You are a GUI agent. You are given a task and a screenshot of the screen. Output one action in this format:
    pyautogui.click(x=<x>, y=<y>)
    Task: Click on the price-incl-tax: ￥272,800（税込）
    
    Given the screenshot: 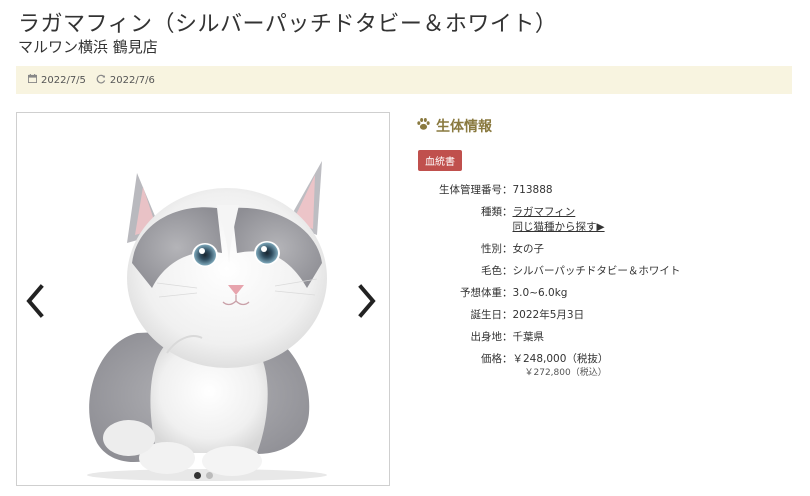 What is the action you would take?
    pyautogui.click(x=565, y=373)
    